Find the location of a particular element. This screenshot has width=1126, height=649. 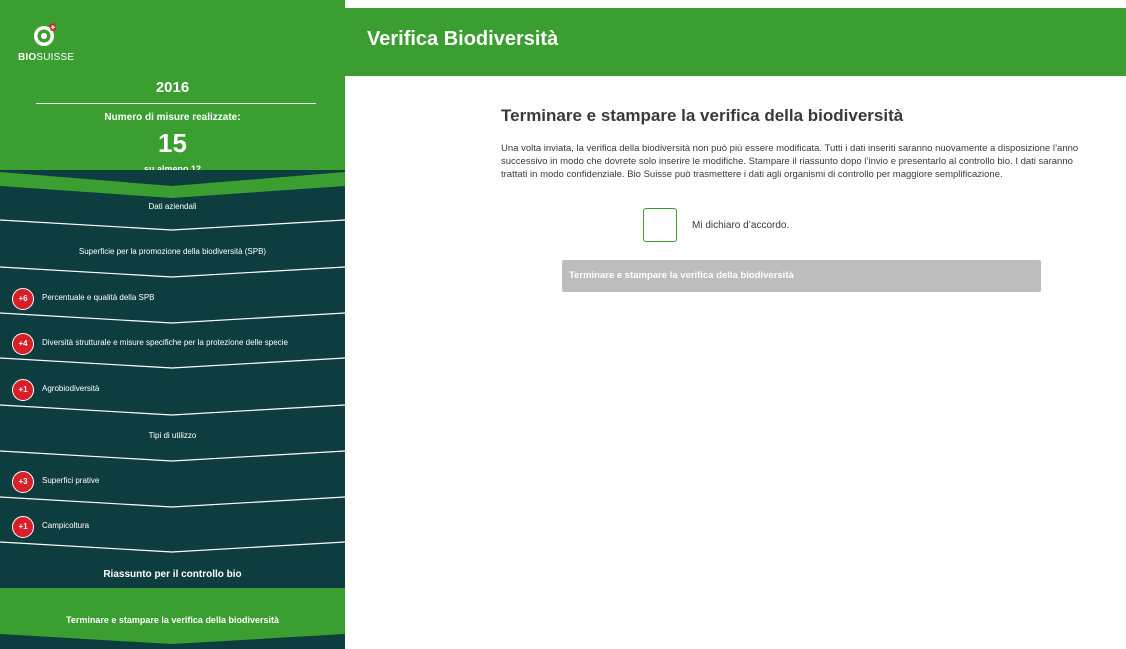

points-badge: +3 is located at coordinates (23, 482).